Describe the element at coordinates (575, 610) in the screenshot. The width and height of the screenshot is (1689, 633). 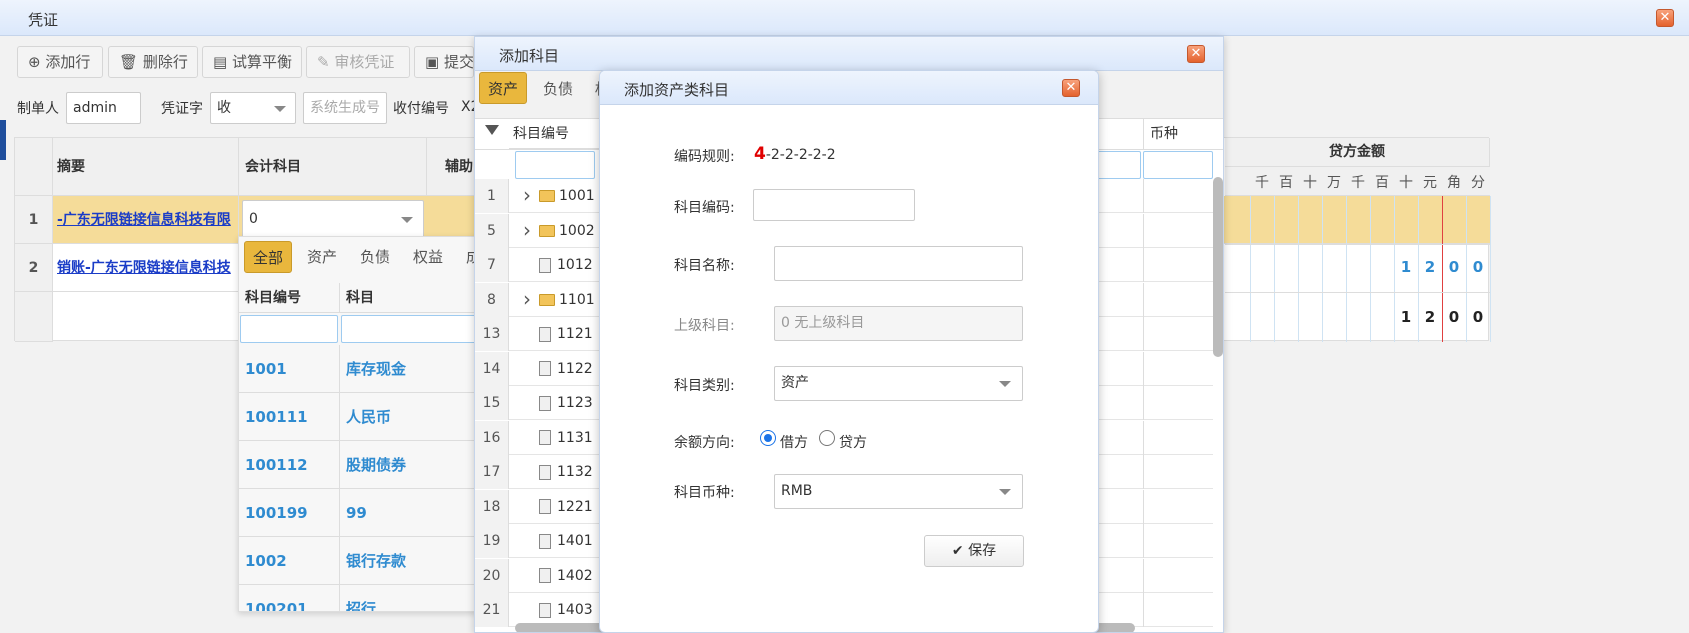
I see `account-code-text: 1403` at that location.